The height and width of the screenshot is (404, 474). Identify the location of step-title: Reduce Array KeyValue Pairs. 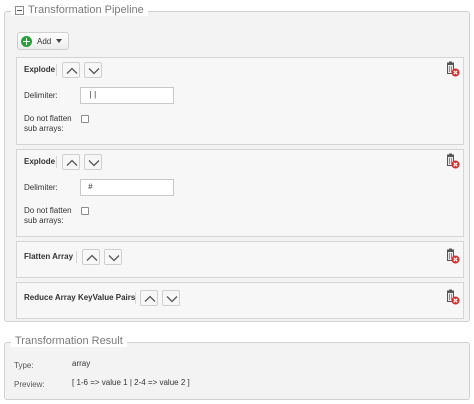
(80, 297).